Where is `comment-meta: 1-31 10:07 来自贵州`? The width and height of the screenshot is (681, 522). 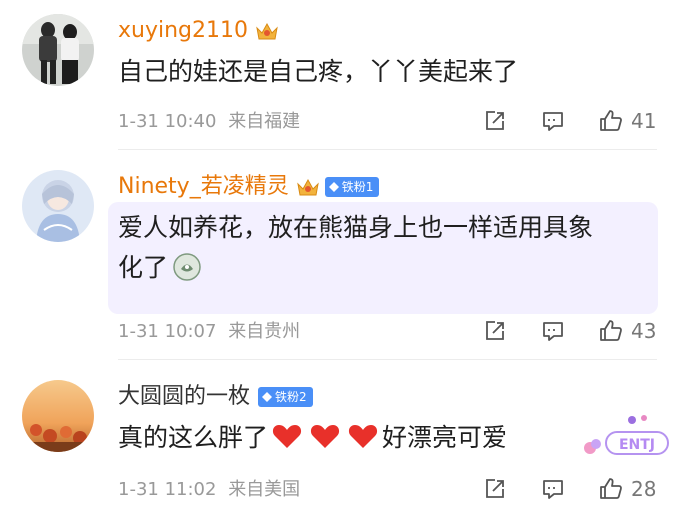
comment-meta: 1-31 10:07 来自贵州 is located at coordinates (209, 332).